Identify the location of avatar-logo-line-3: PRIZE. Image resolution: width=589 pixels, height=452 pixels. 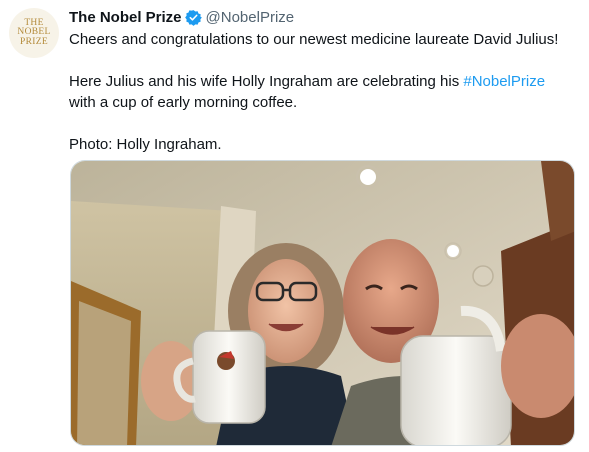
(34, 41).